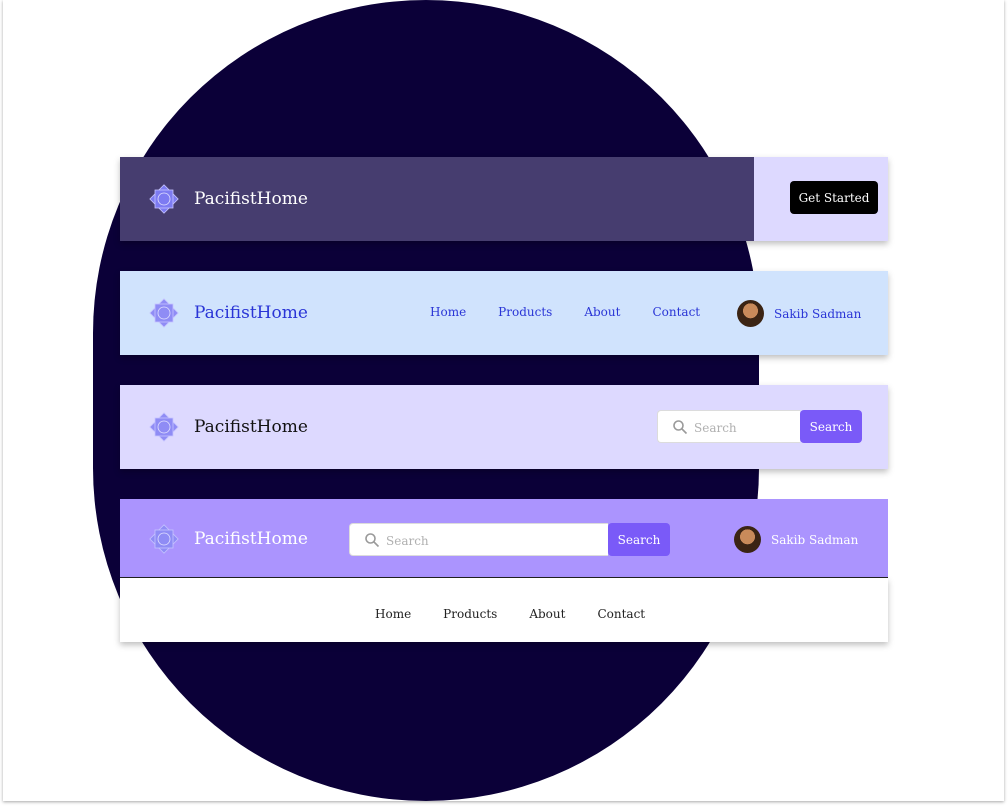  What do you see at coordinates (510, 614) in the screenshot?
I see `secondary-nav-links: Home Products About Contact` at bounding box center [510, 614].